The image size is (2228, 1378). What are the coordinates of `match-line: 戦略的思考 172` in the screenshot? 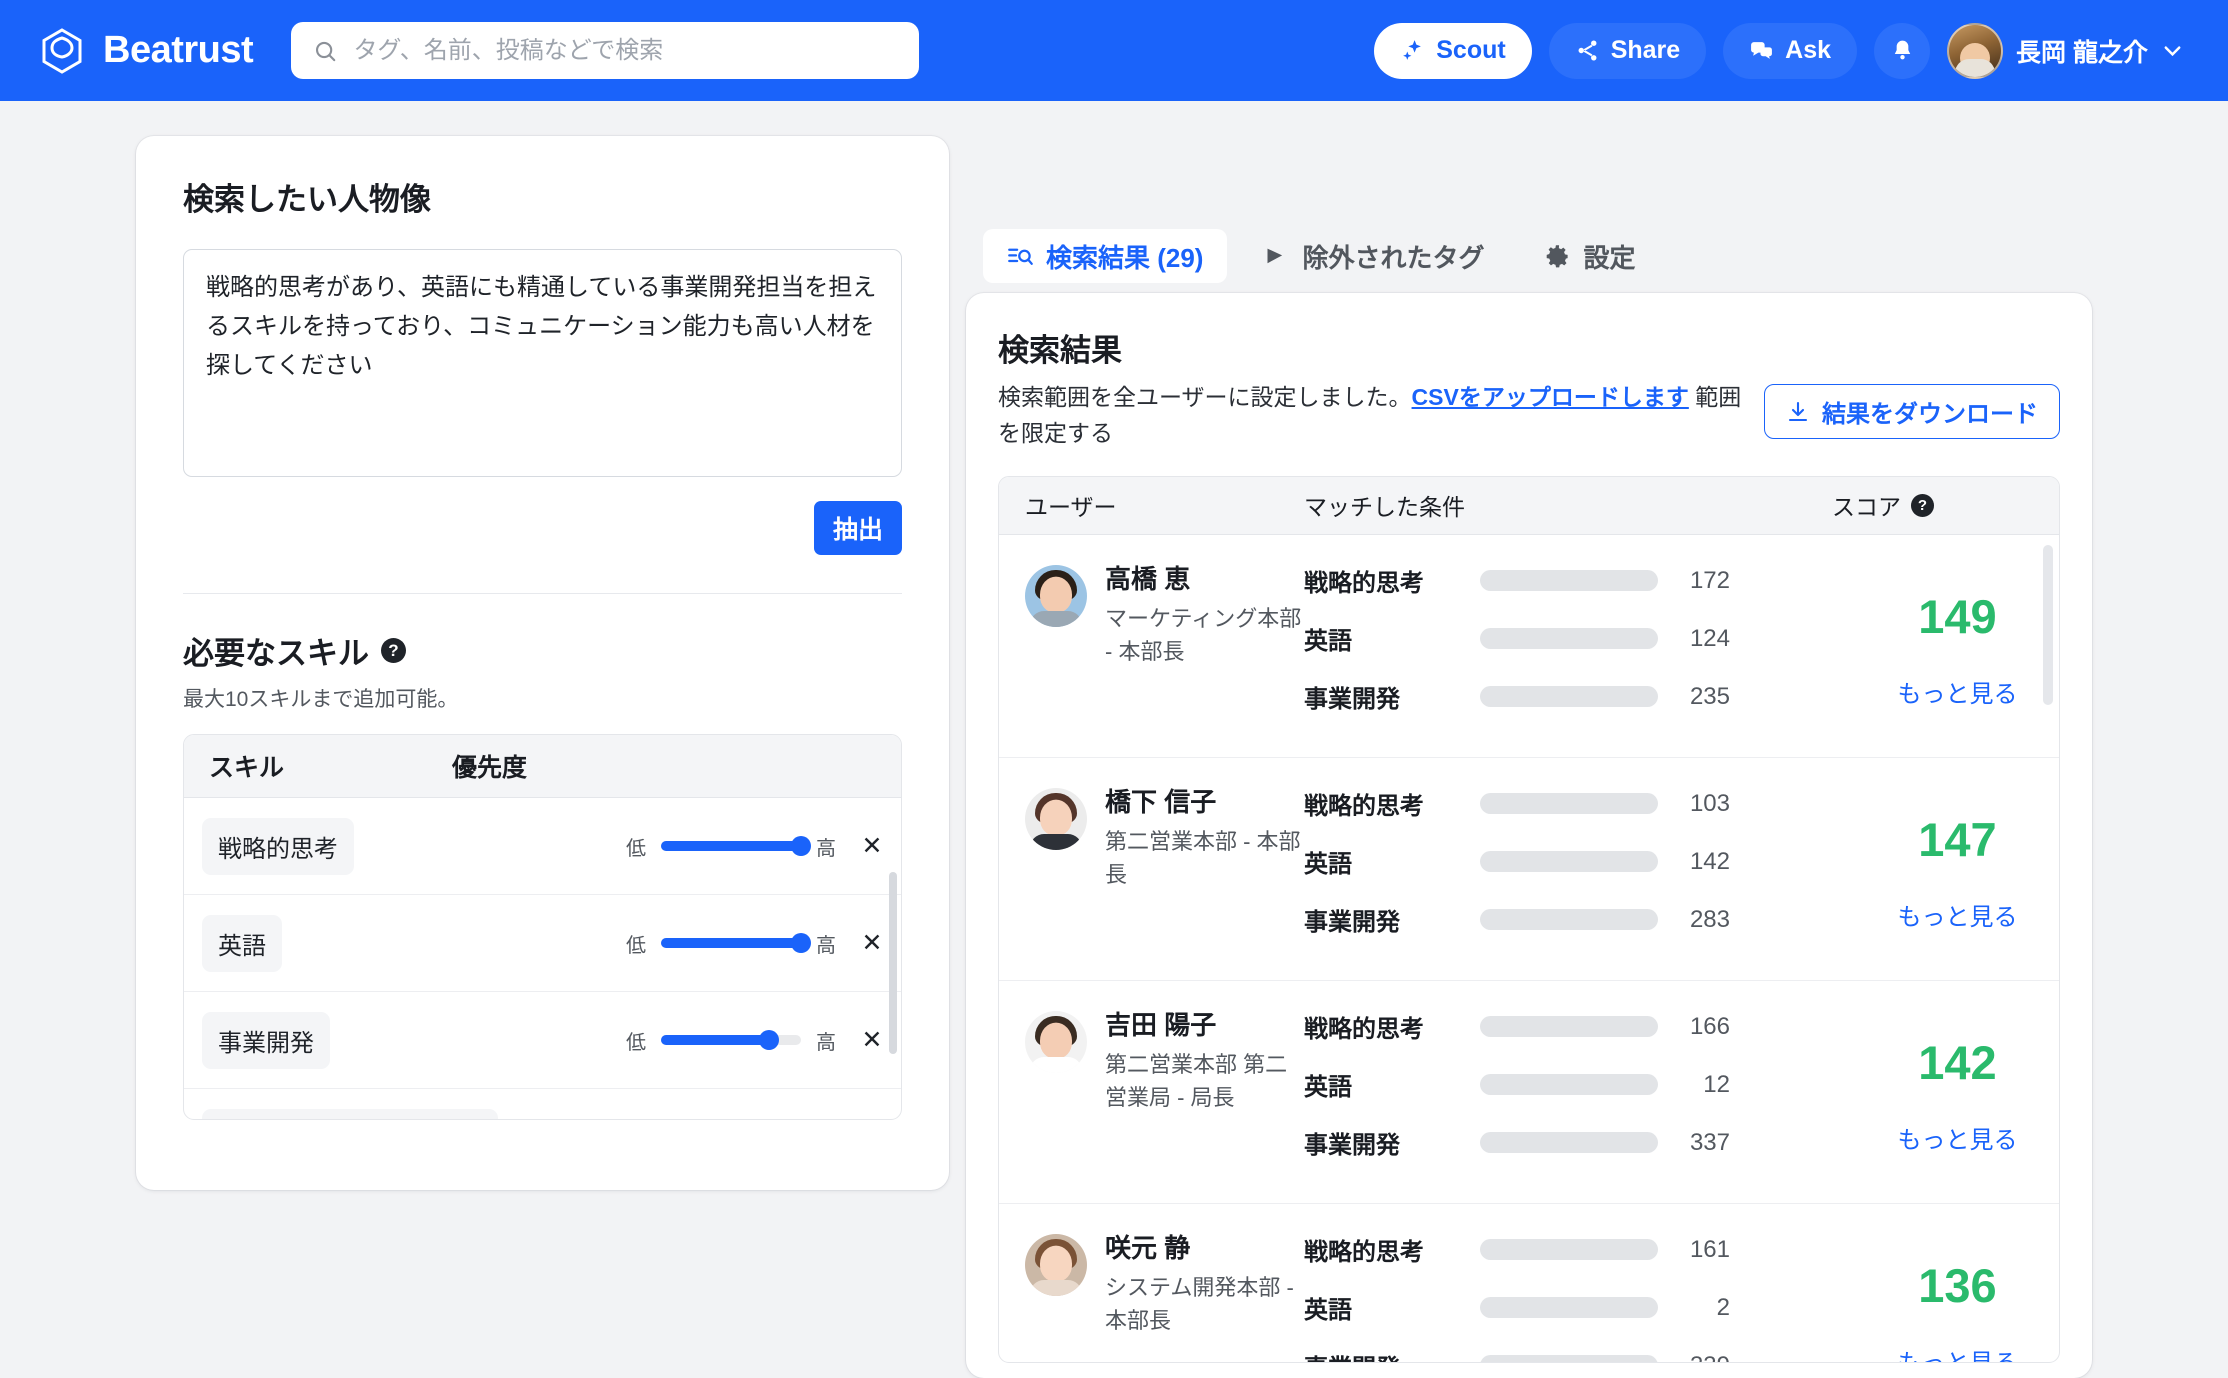 It's located at (1580, 581).